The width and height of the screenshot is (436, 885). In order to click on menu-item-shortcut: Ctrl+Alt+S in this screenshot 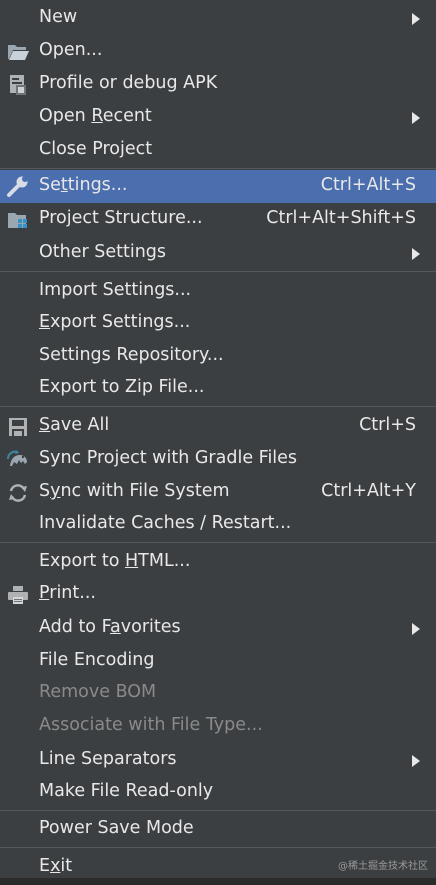, I will do `click(368, 185)`.